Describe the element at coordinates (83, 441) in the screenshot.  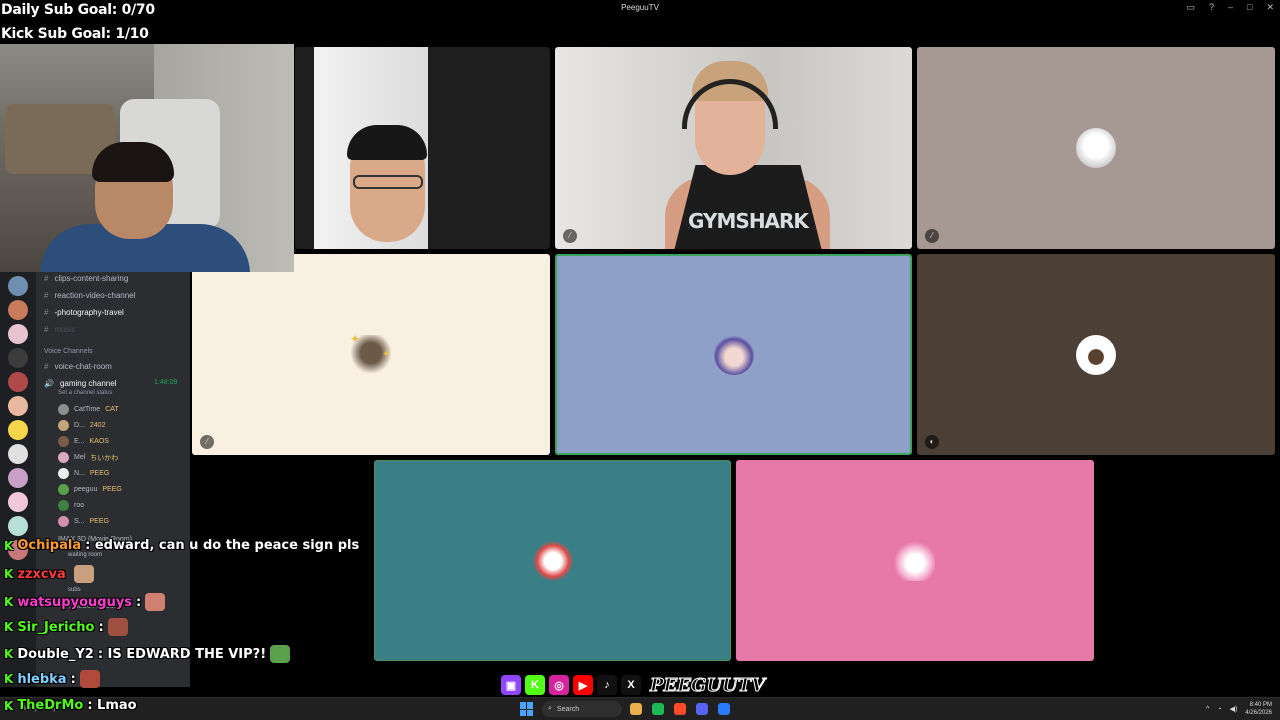
I see `voice-user: E... KAOS` at that location.